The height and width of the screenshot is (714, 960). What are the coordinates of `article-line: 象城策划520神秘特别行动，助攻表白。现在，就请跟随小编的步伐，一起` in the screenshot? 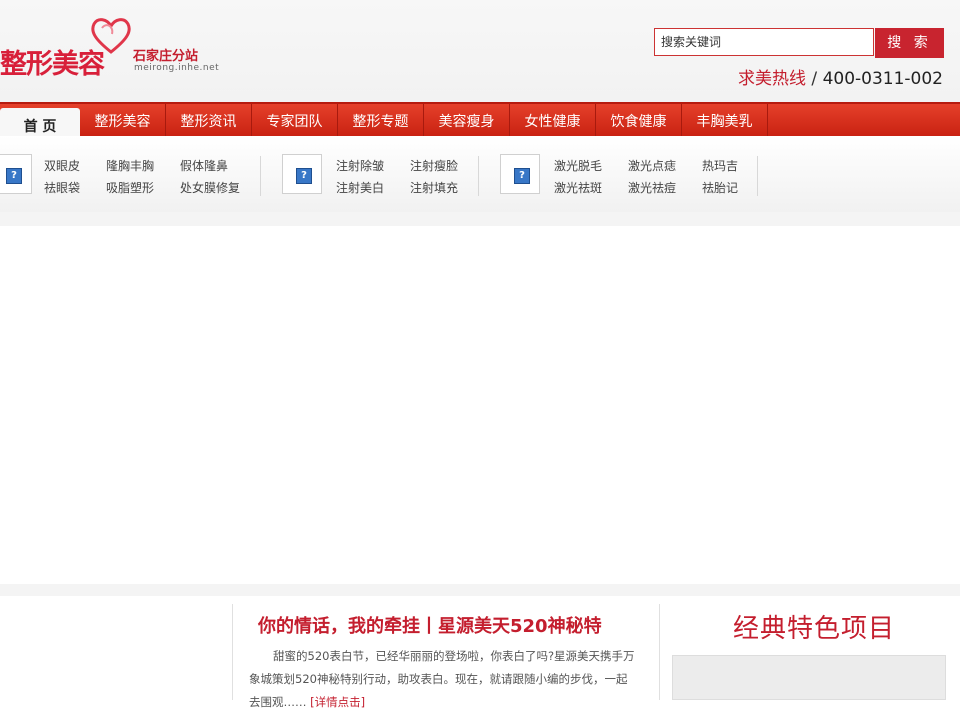 It's located at (438, 679).